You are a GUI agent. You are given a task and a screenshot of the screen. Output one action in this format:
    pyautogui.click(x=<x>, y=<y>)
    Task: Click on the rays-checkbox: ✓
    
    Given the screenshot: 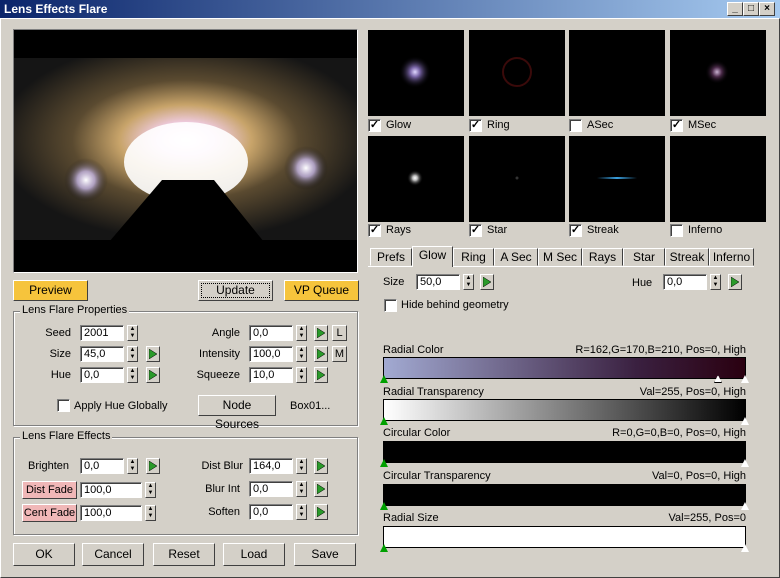 What is the action you would take?
    pyautogui.click(x=374, y=230)
    